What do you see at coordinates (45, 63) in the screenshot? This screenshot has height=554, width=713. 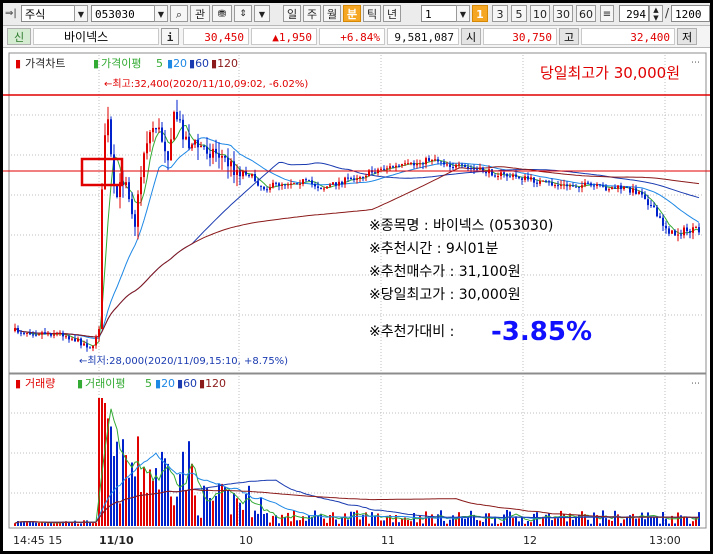 I see `legend-price-label: 가격차트` at bounding box center [45, 63].